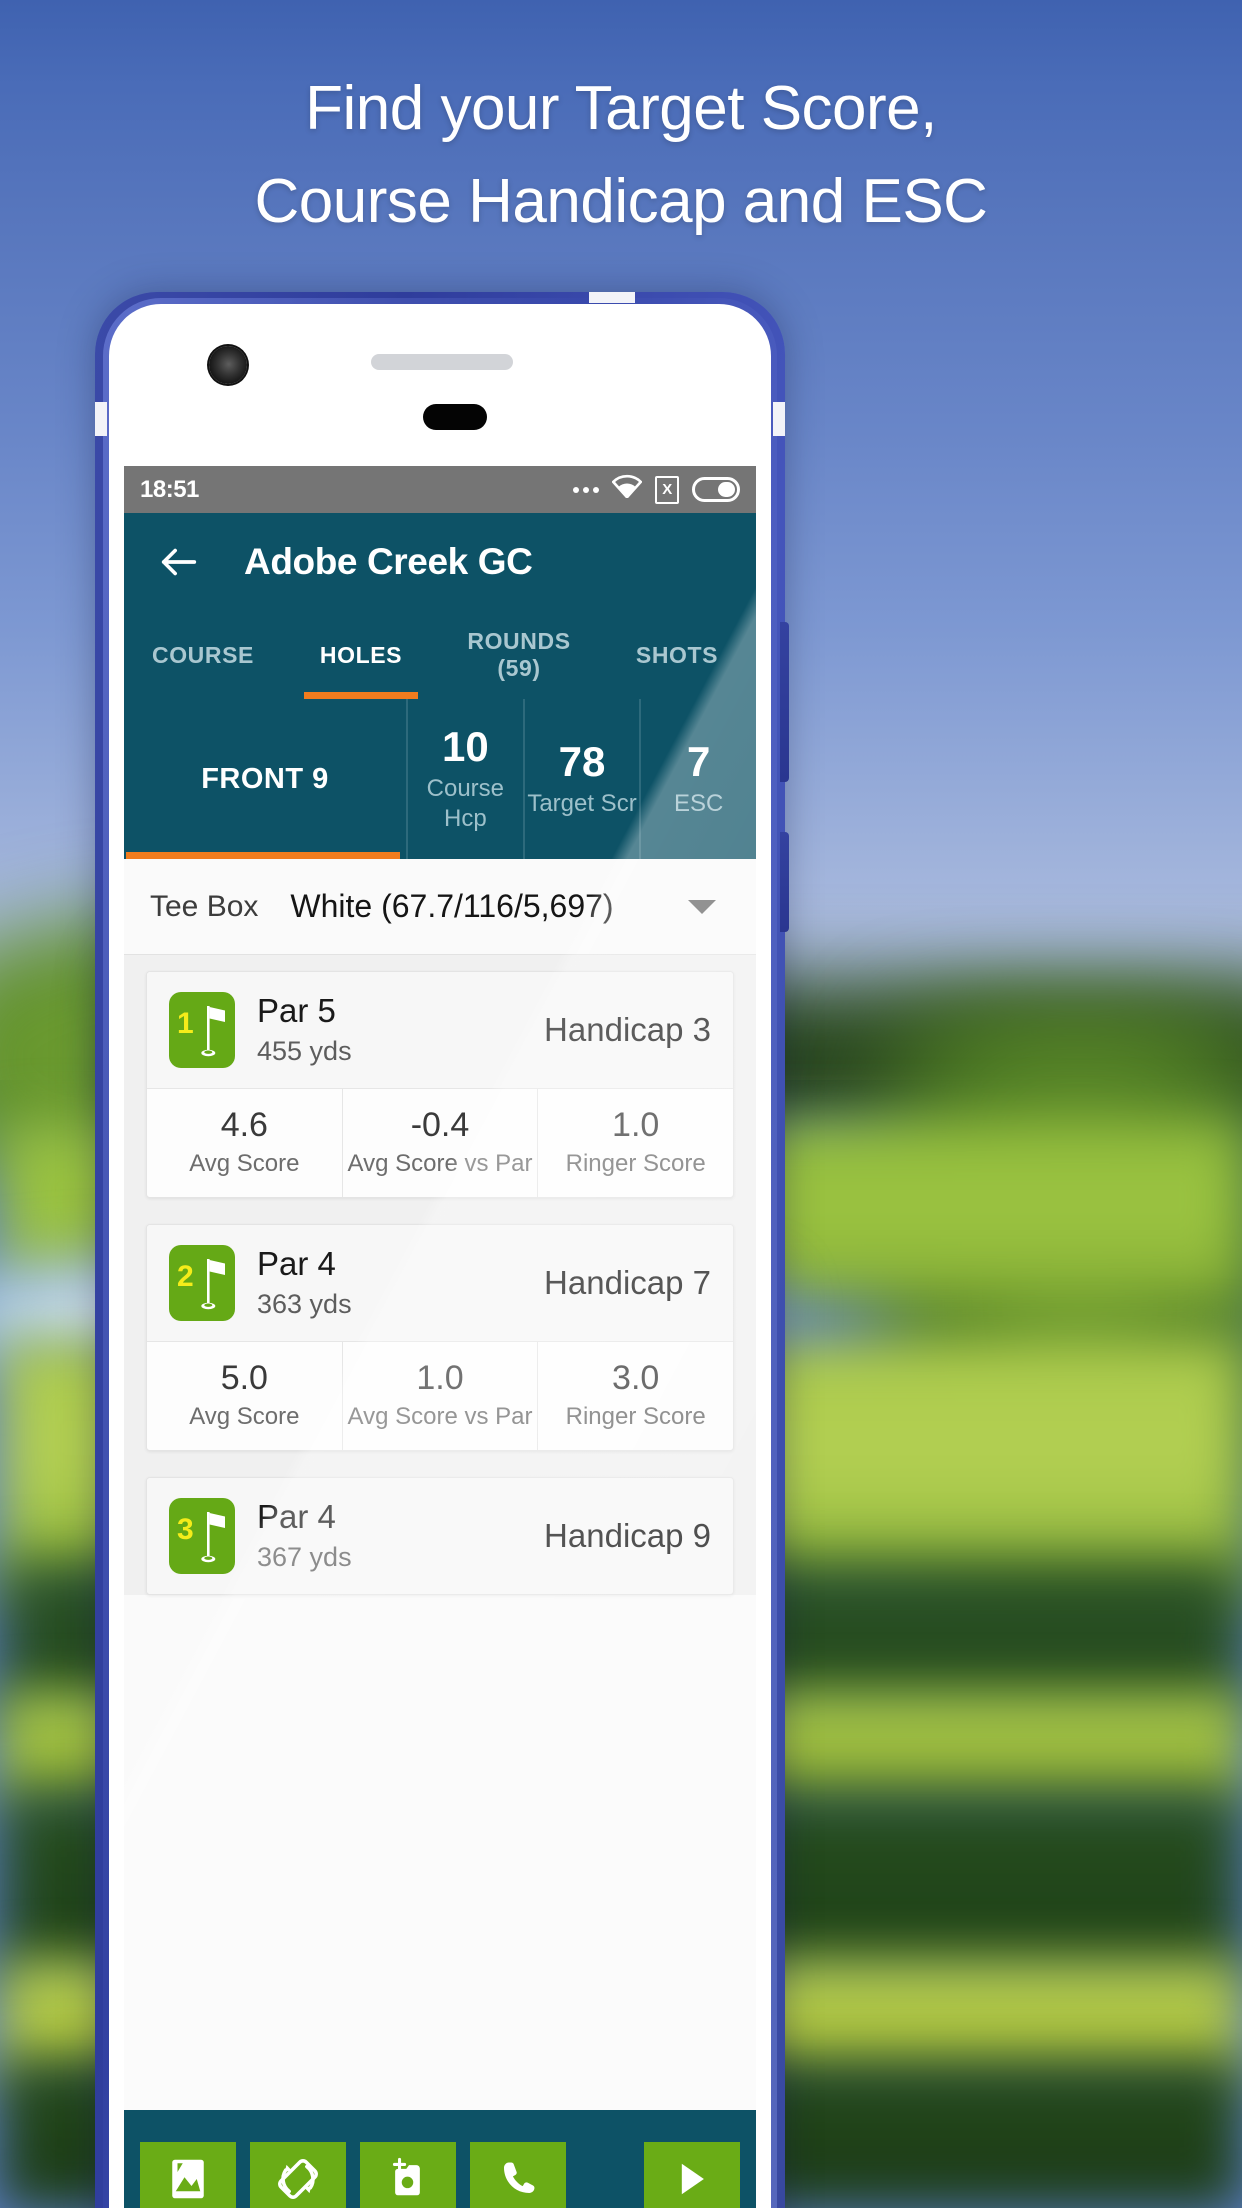 This screenshot has height=2208, width=1242. I want to click on hole-info: Par 5 455 yds, so click(304, 1030).